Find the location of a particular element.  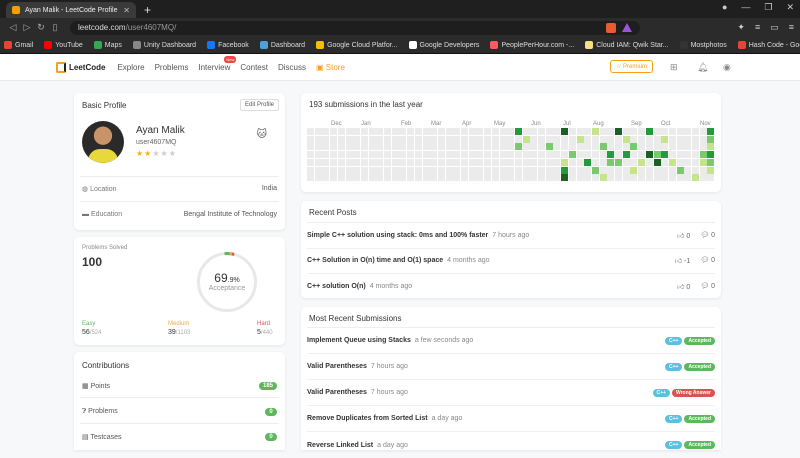

brave-rewards-icon is located at coordinates (627, 27).